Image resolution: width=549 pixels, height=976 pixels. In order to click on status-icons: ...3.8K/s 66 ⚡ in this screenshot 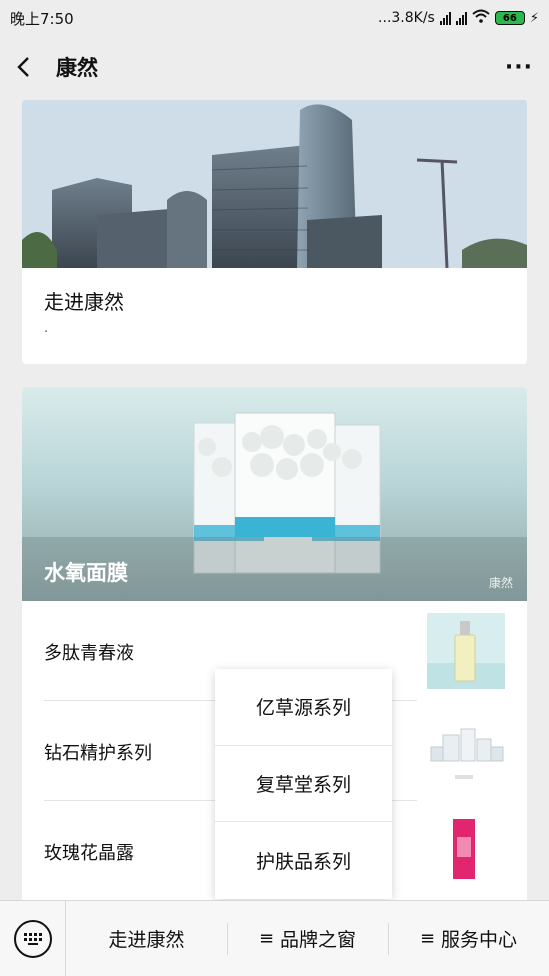, I will do `click(458, 18)`.